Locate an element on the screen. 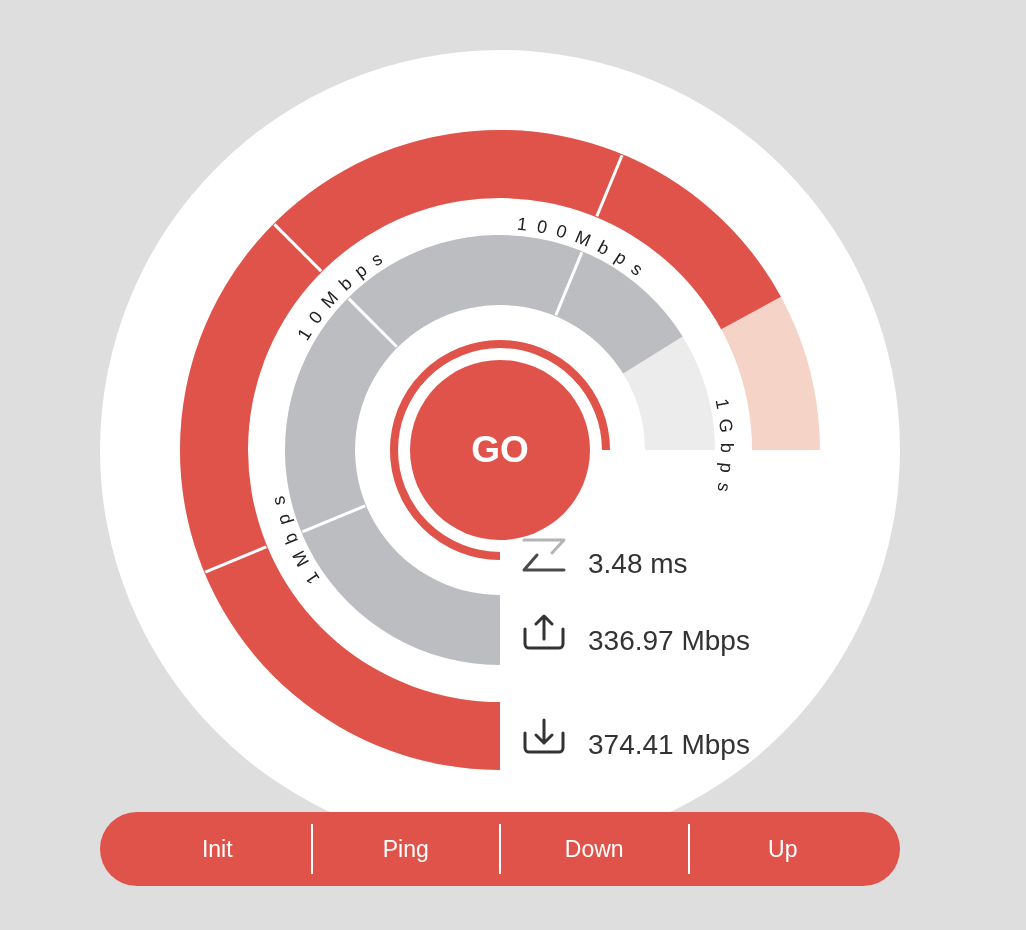 The height and width of the screenshot is (930, 1026). step-button: Up is located at coordinates (782, 849).